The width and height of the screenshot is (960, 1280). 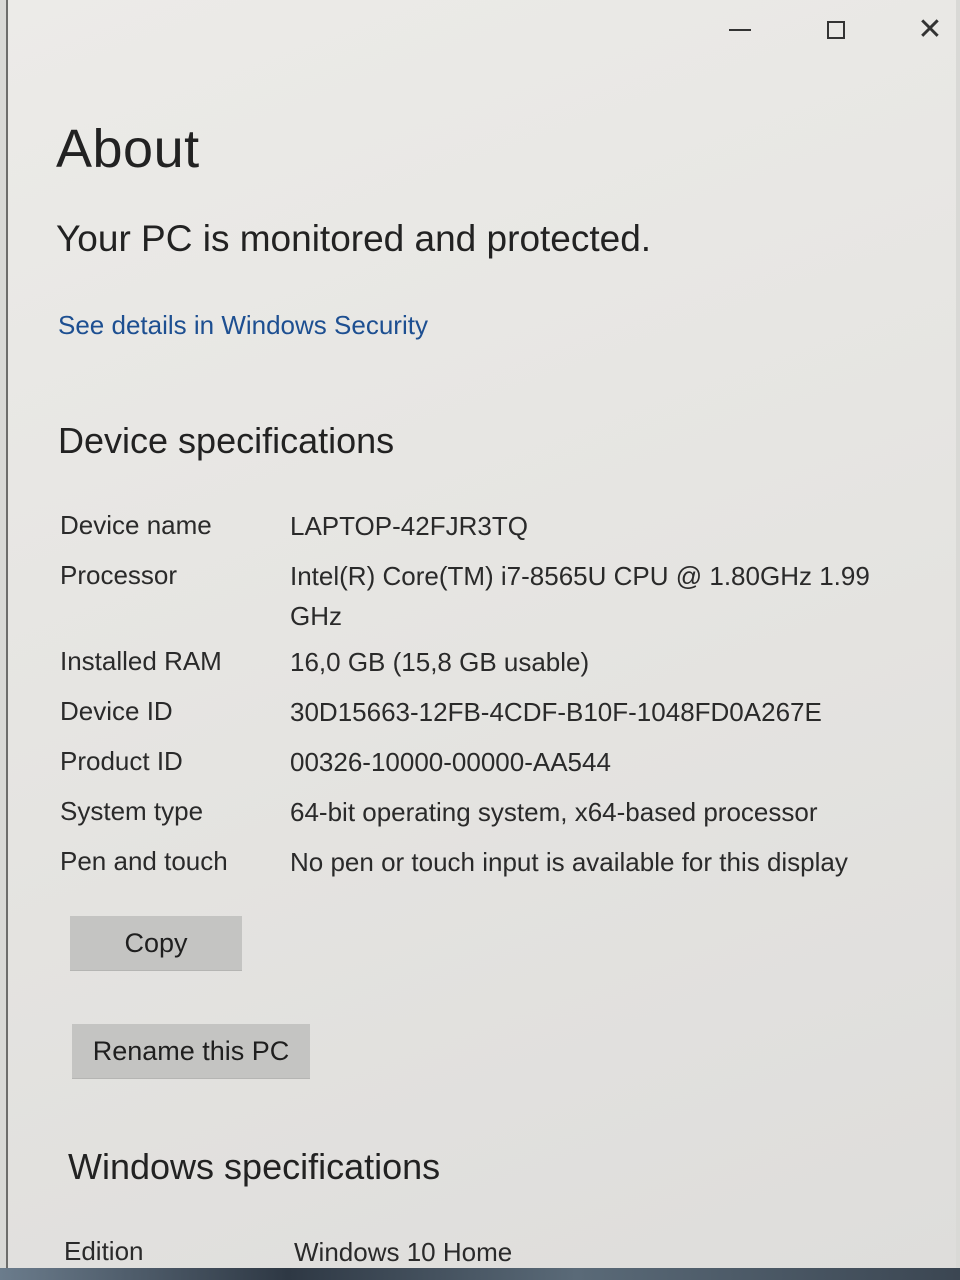 What do you see at coordinates (136, 525) in the screenshot?
I see `spec-label: Device name` at bounding box center [136, 525].